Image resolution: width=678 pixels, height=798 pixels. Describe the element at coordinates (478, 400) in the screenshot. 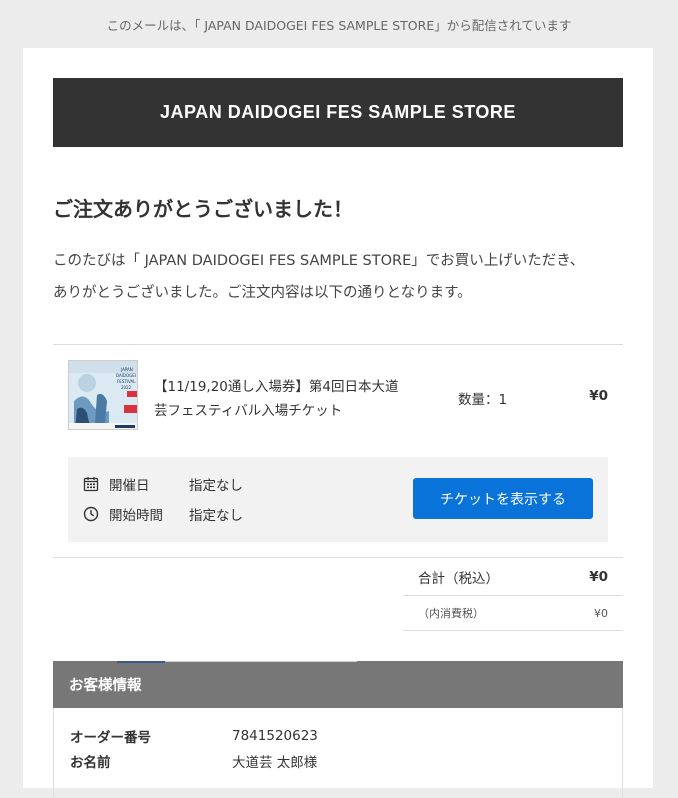

I see `quantity-label: 数量：` at that location.